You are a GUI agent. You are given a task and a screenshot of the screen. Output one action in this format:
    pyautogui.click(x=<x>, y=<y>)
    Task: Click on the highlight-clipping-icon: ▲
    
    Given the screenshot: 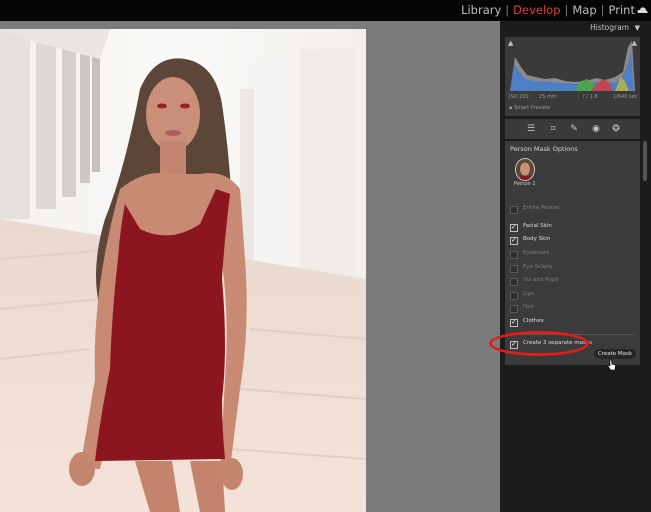 What is the action you would take?
    pyautogui.click(x=634, y=43)
    